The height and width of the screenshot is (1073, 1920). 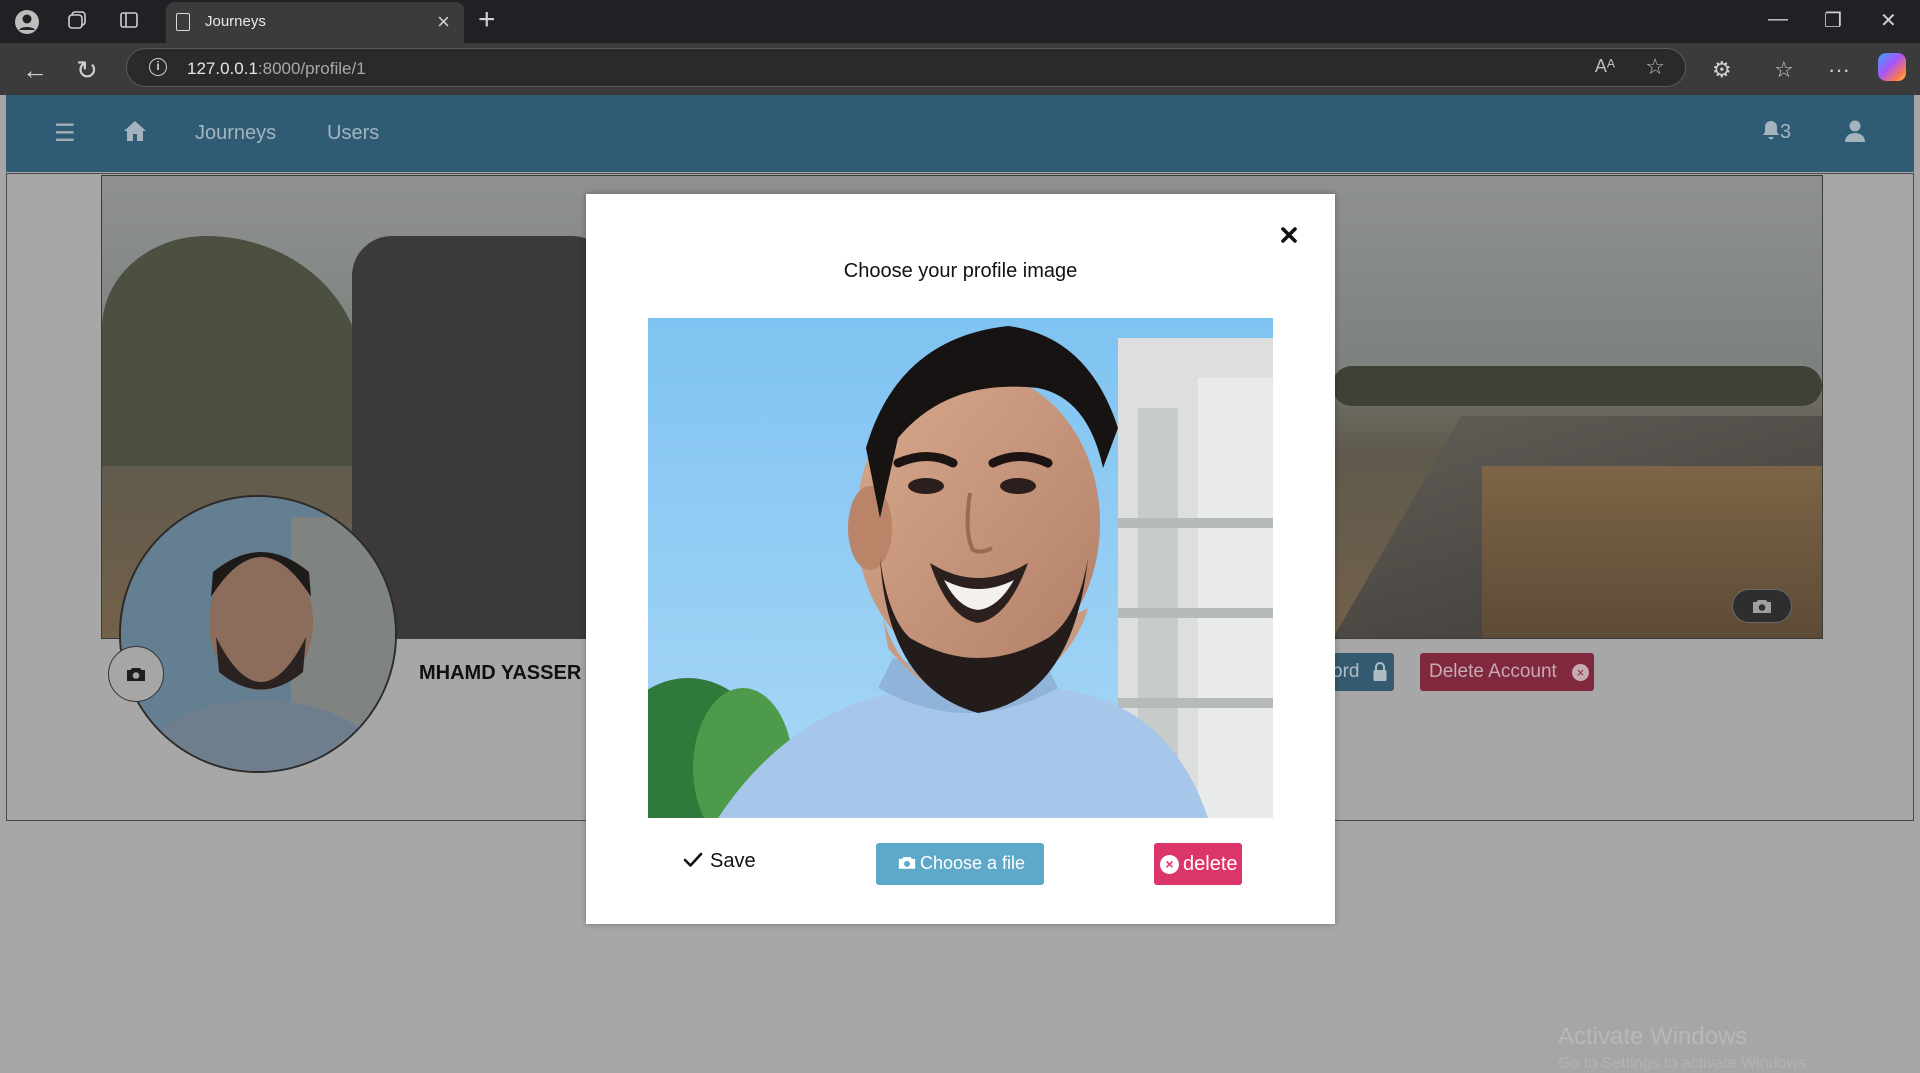 I want to click on modal-title: Choose your profile image, so click(x=960, y=271).